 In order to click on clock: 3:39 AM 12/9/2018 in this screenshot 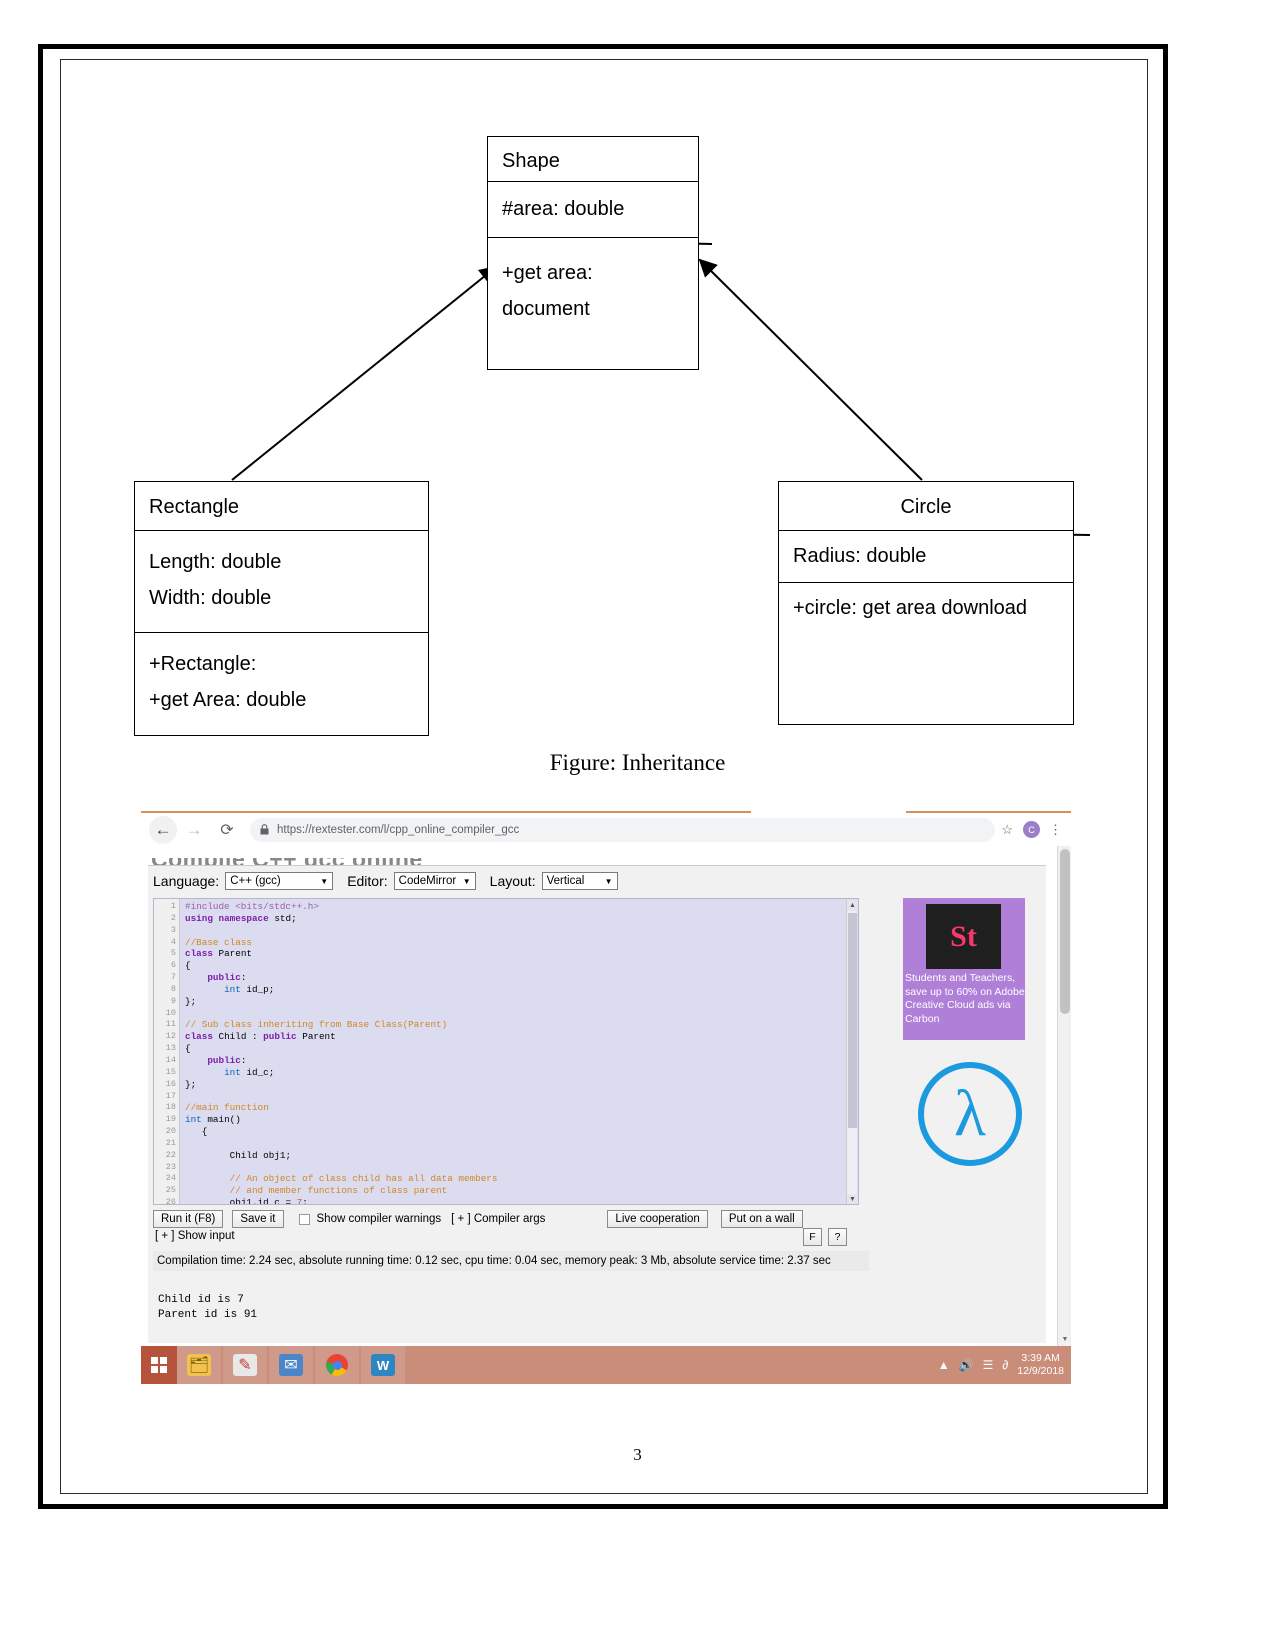, I will do `click(1040, 1365)`.